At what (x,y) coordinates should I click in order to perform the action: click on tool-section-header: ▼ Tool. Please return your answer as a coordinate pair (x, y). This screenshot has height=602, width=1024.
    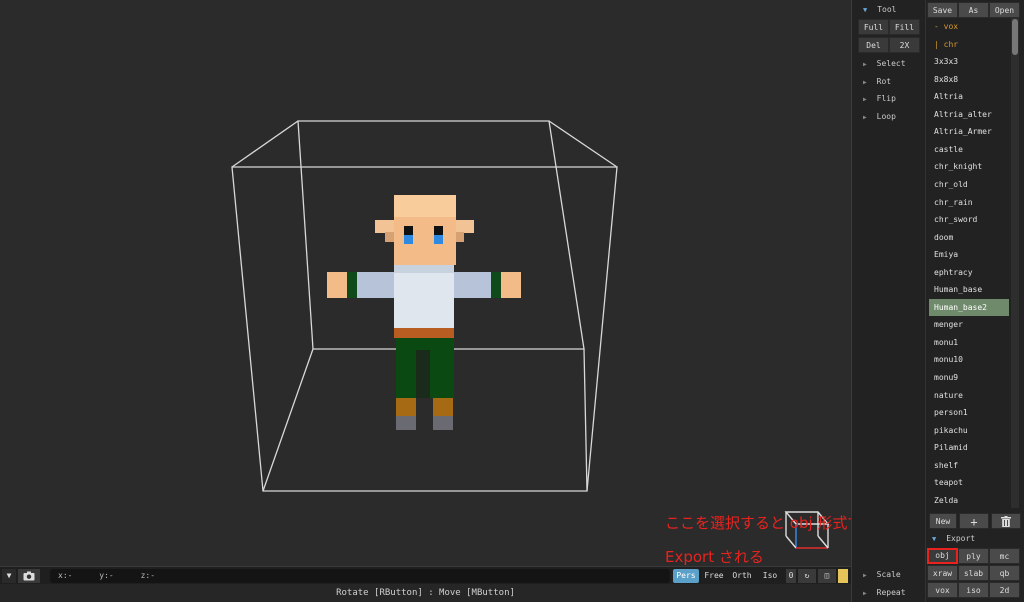
    Looking at the image, I should click on (879, 9).